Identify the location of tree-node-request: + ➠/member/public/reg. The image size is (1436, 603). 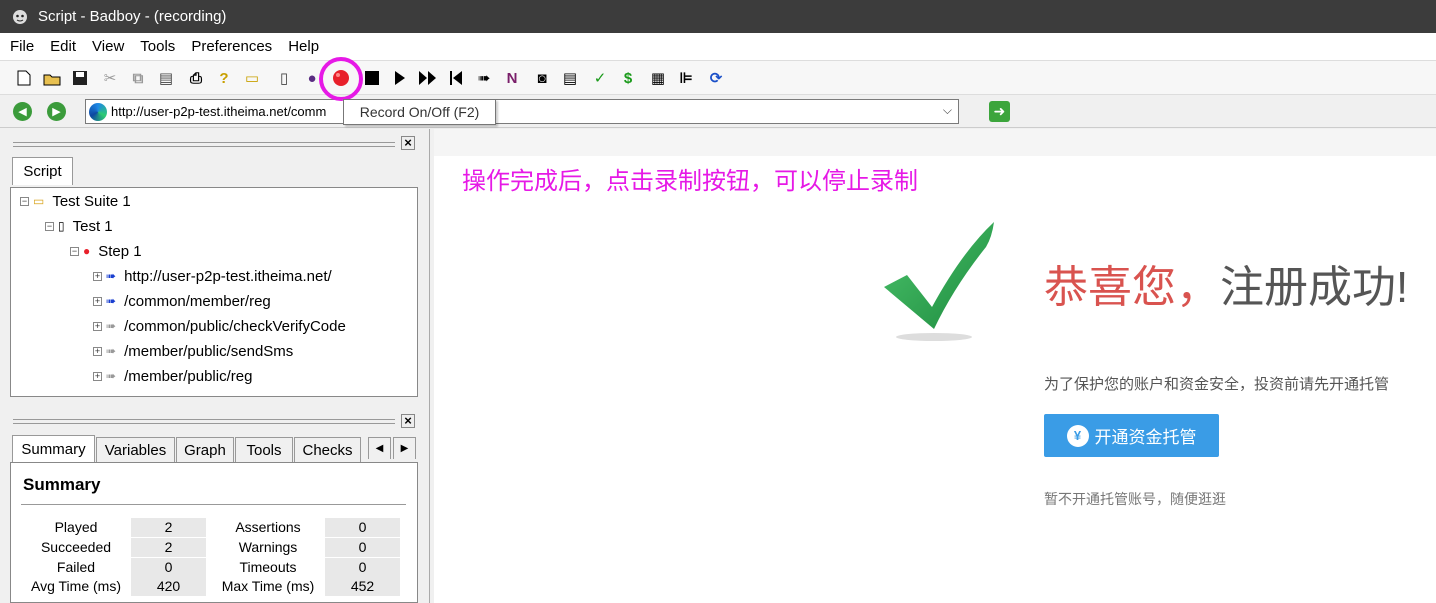
(172, 376).